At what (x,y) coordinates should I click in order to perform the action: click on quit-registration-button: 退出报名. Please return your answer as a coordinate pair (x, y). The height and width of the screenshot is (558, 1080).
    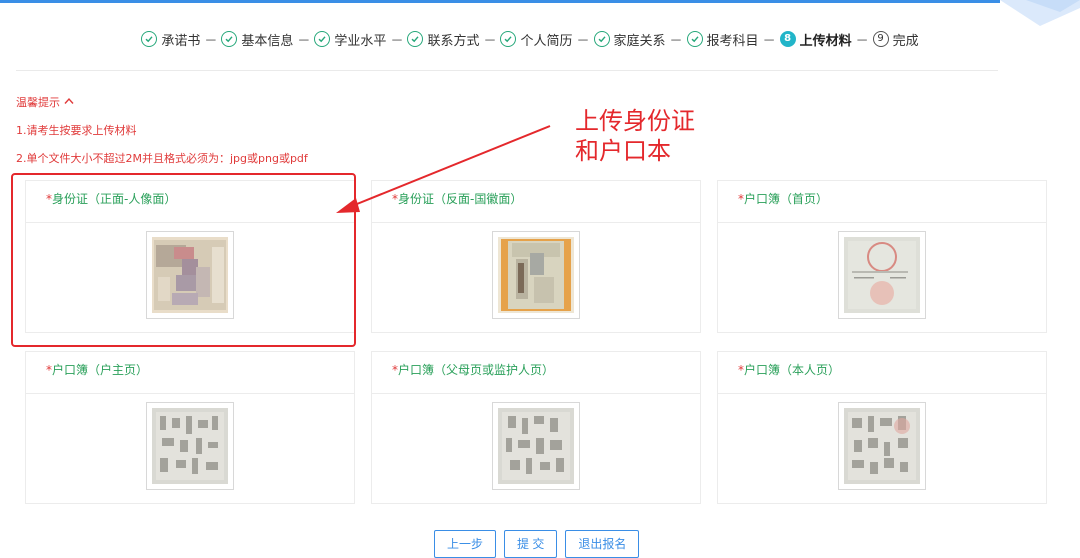
    Looking at the image, I should click on (602, 544).